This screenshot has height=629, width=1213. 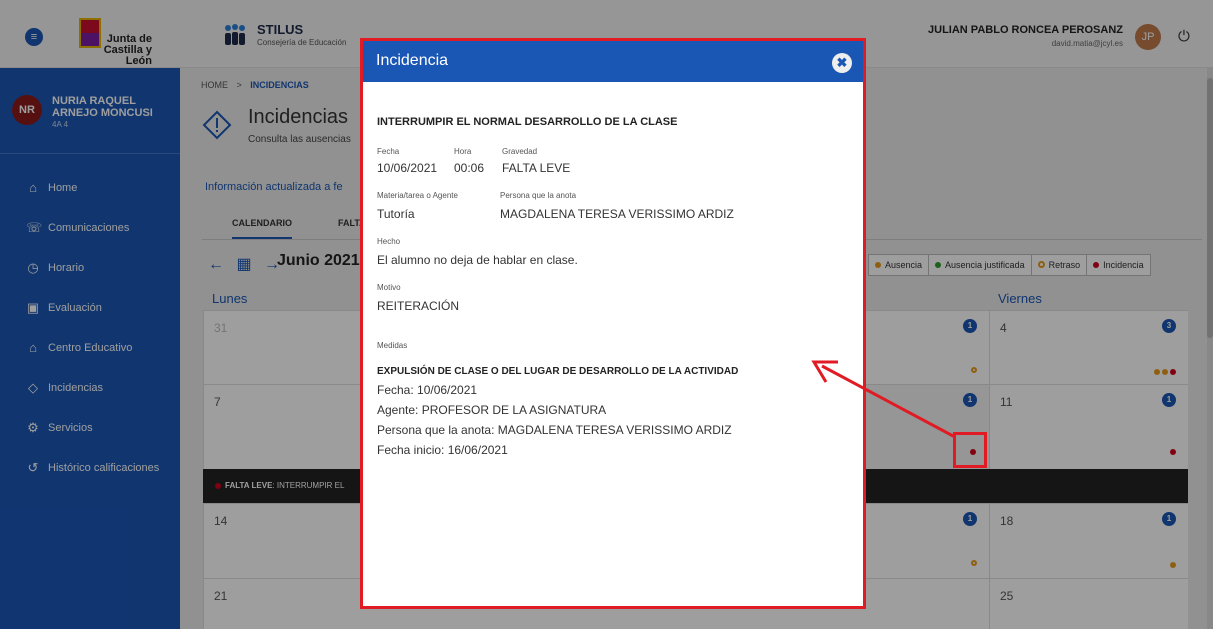 I want to click on motivo-value: REITERACIÓN, so click(x=418, y=306).